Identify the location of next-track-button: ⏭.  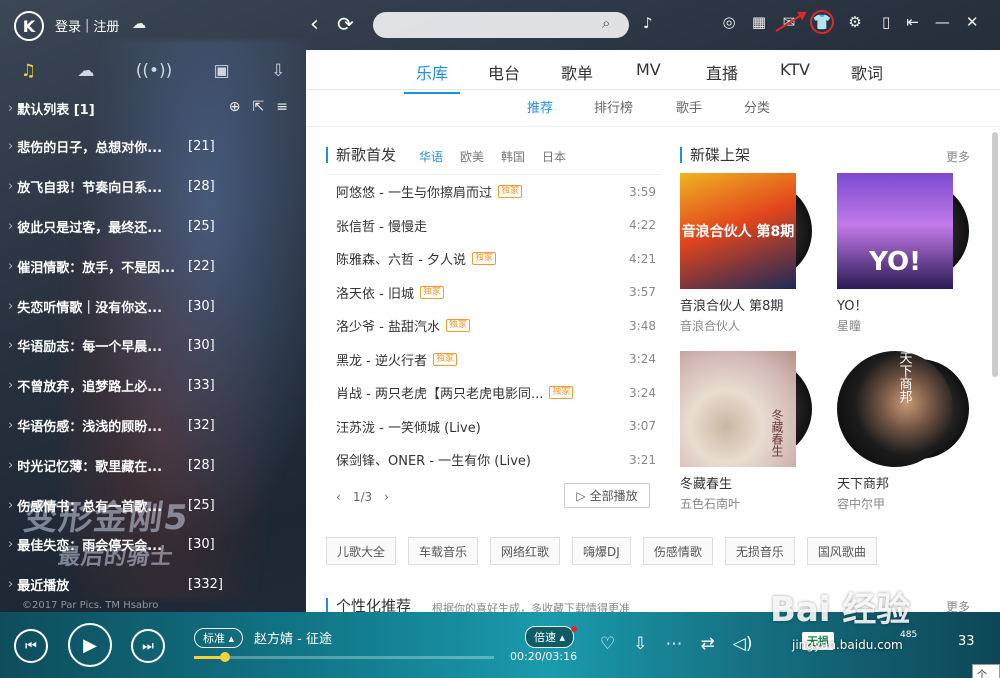
(148, 646).